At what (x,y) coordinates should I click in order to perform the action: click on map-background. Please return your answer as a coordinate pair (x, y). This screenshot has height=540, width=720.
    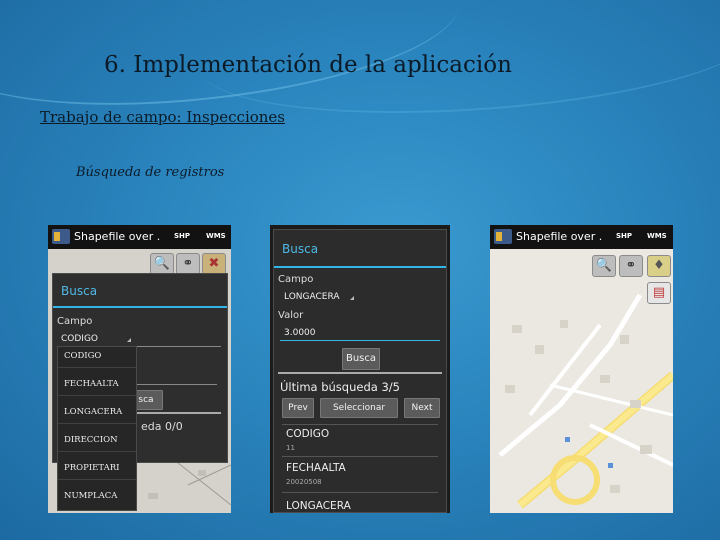
    Looking at the image, I should click on (581, 369).